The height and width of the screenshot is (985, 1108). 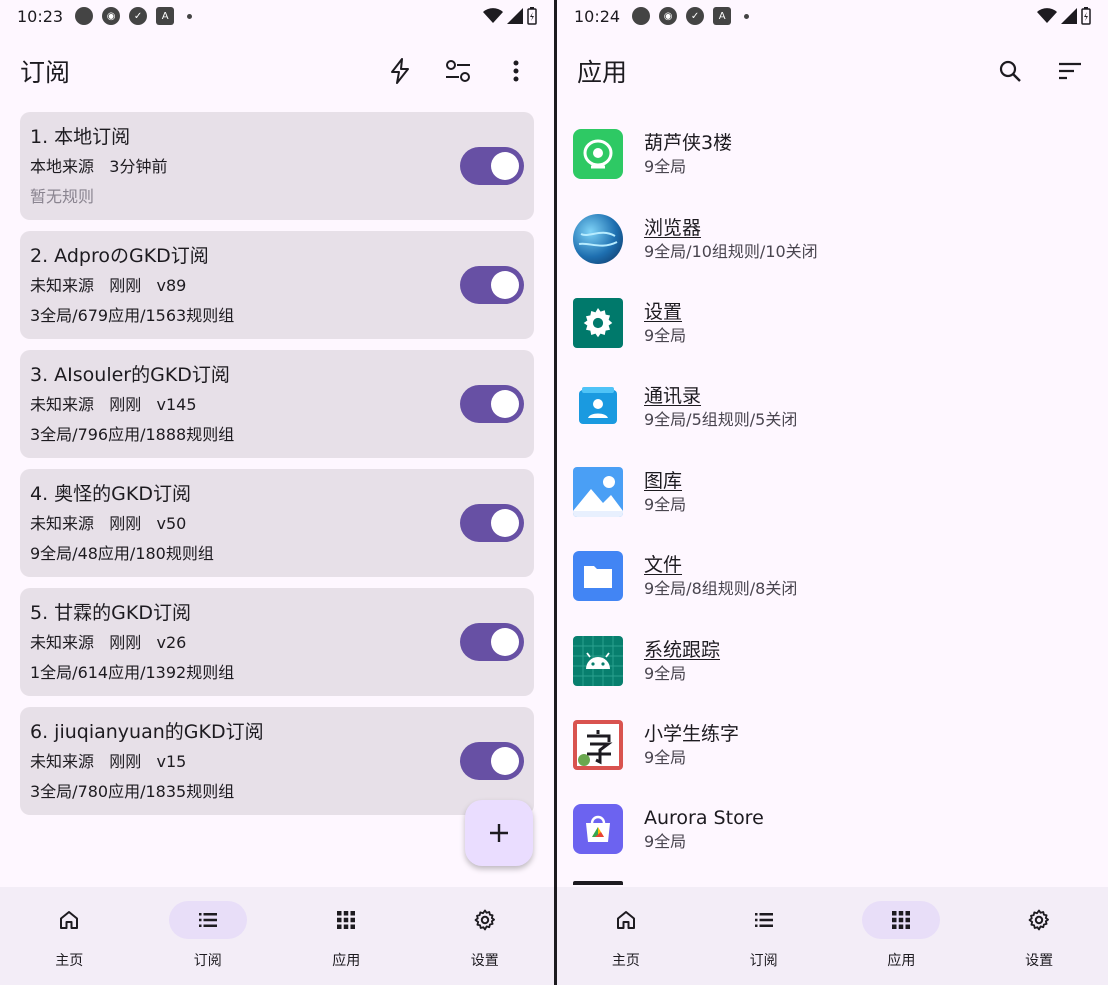 I want to click on battery-icon, so click(x=1086, y=16).